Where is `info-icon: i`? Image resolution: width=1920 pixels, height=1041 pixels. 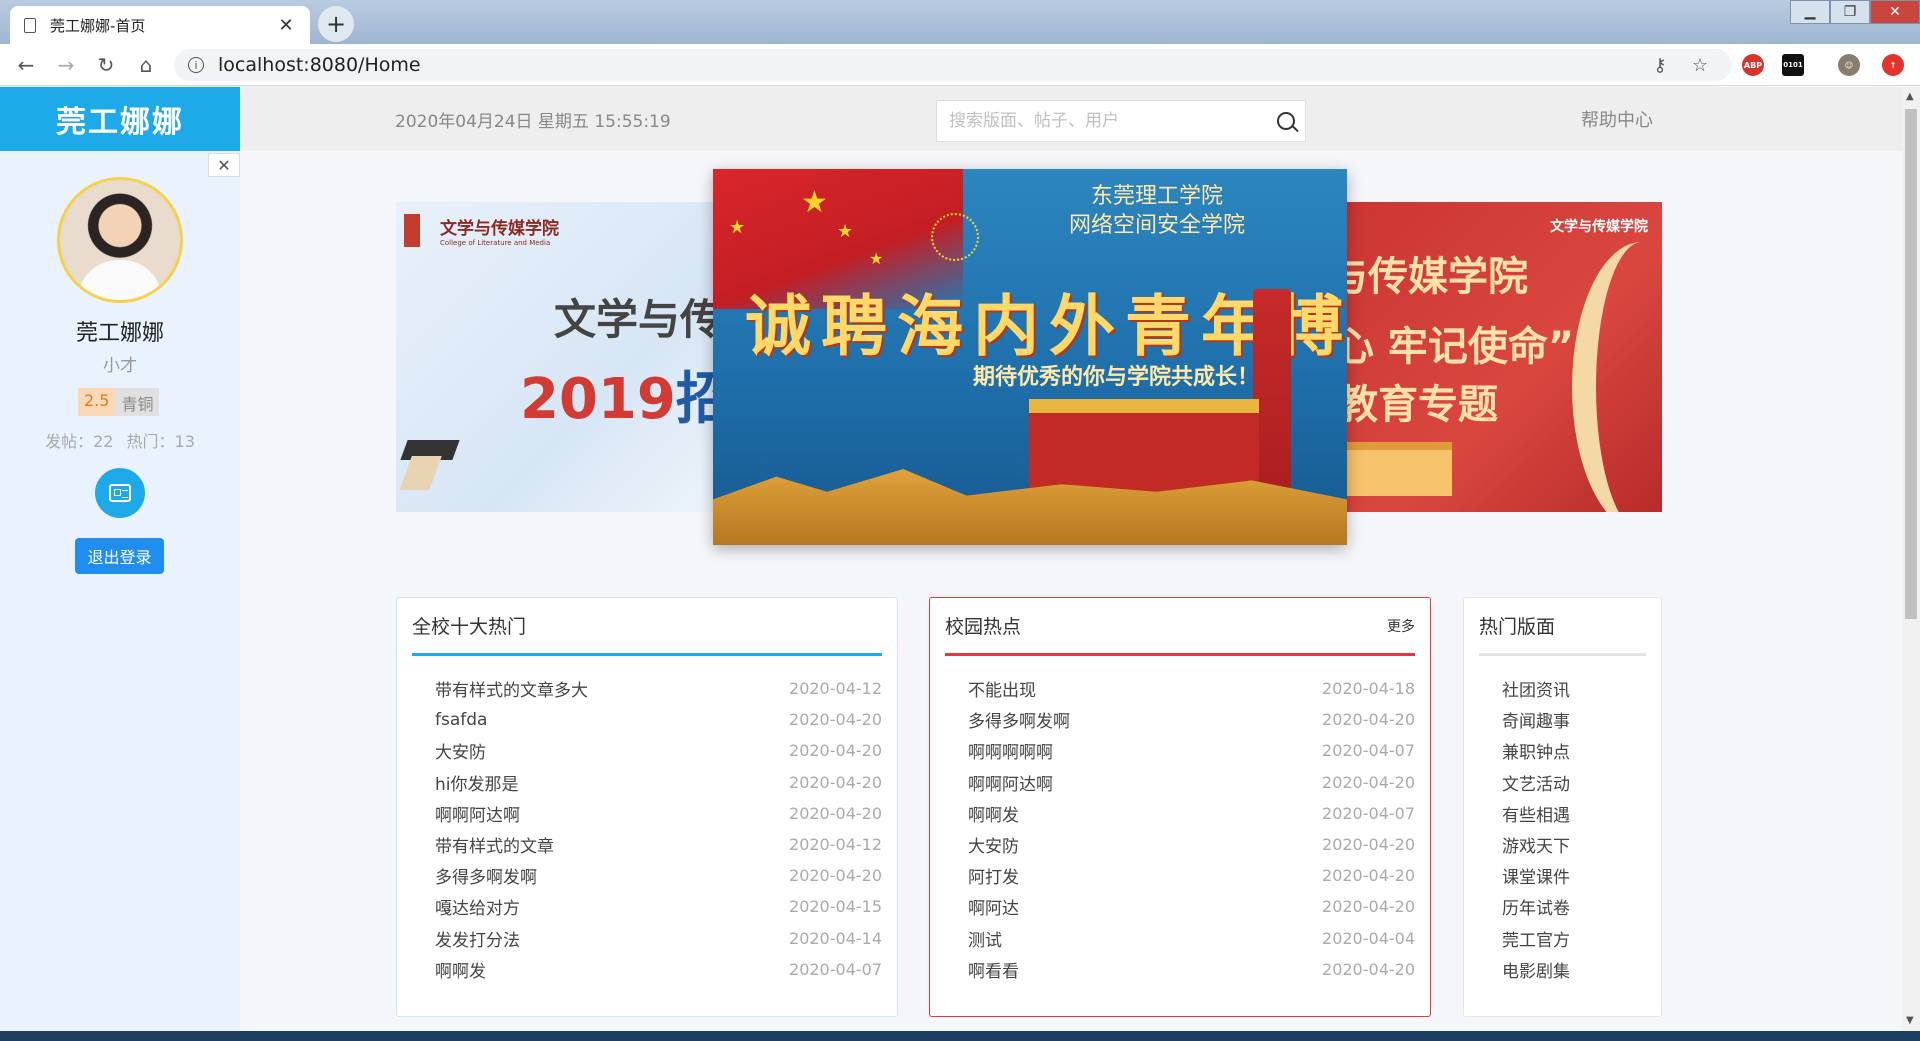
info-icon: i is located at coordinates (196, 65).